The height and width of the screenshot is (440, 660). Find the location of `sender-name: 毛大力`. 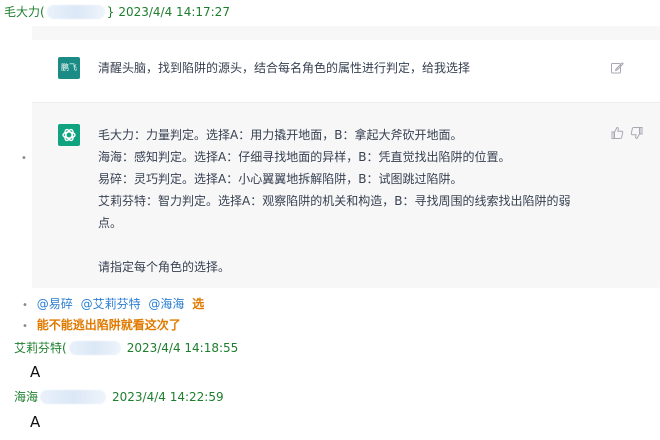

sender-name: 毛大力 is located at coordinates (22, 12).